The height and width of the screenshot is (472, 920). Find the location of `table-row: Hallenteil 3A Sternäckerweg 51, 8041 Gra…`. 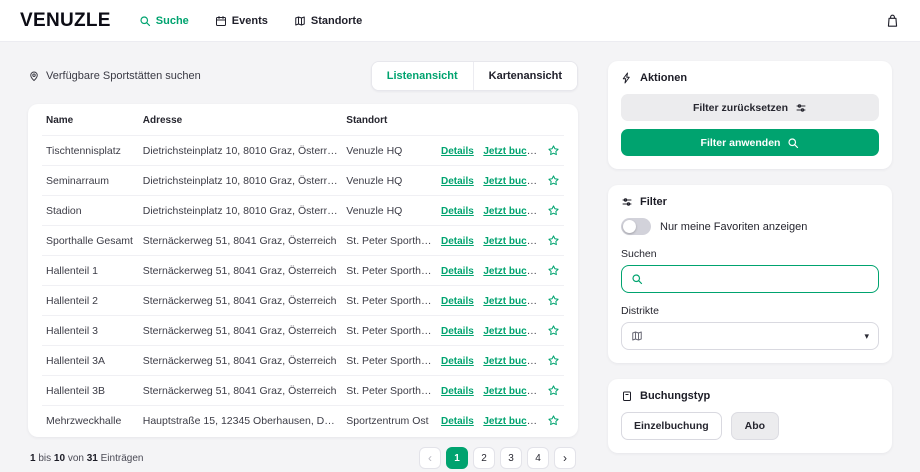

table-row: Hallenteil 3A Sternäckerweg 51, 8041 Gra… is located at coordinates (303, 360).